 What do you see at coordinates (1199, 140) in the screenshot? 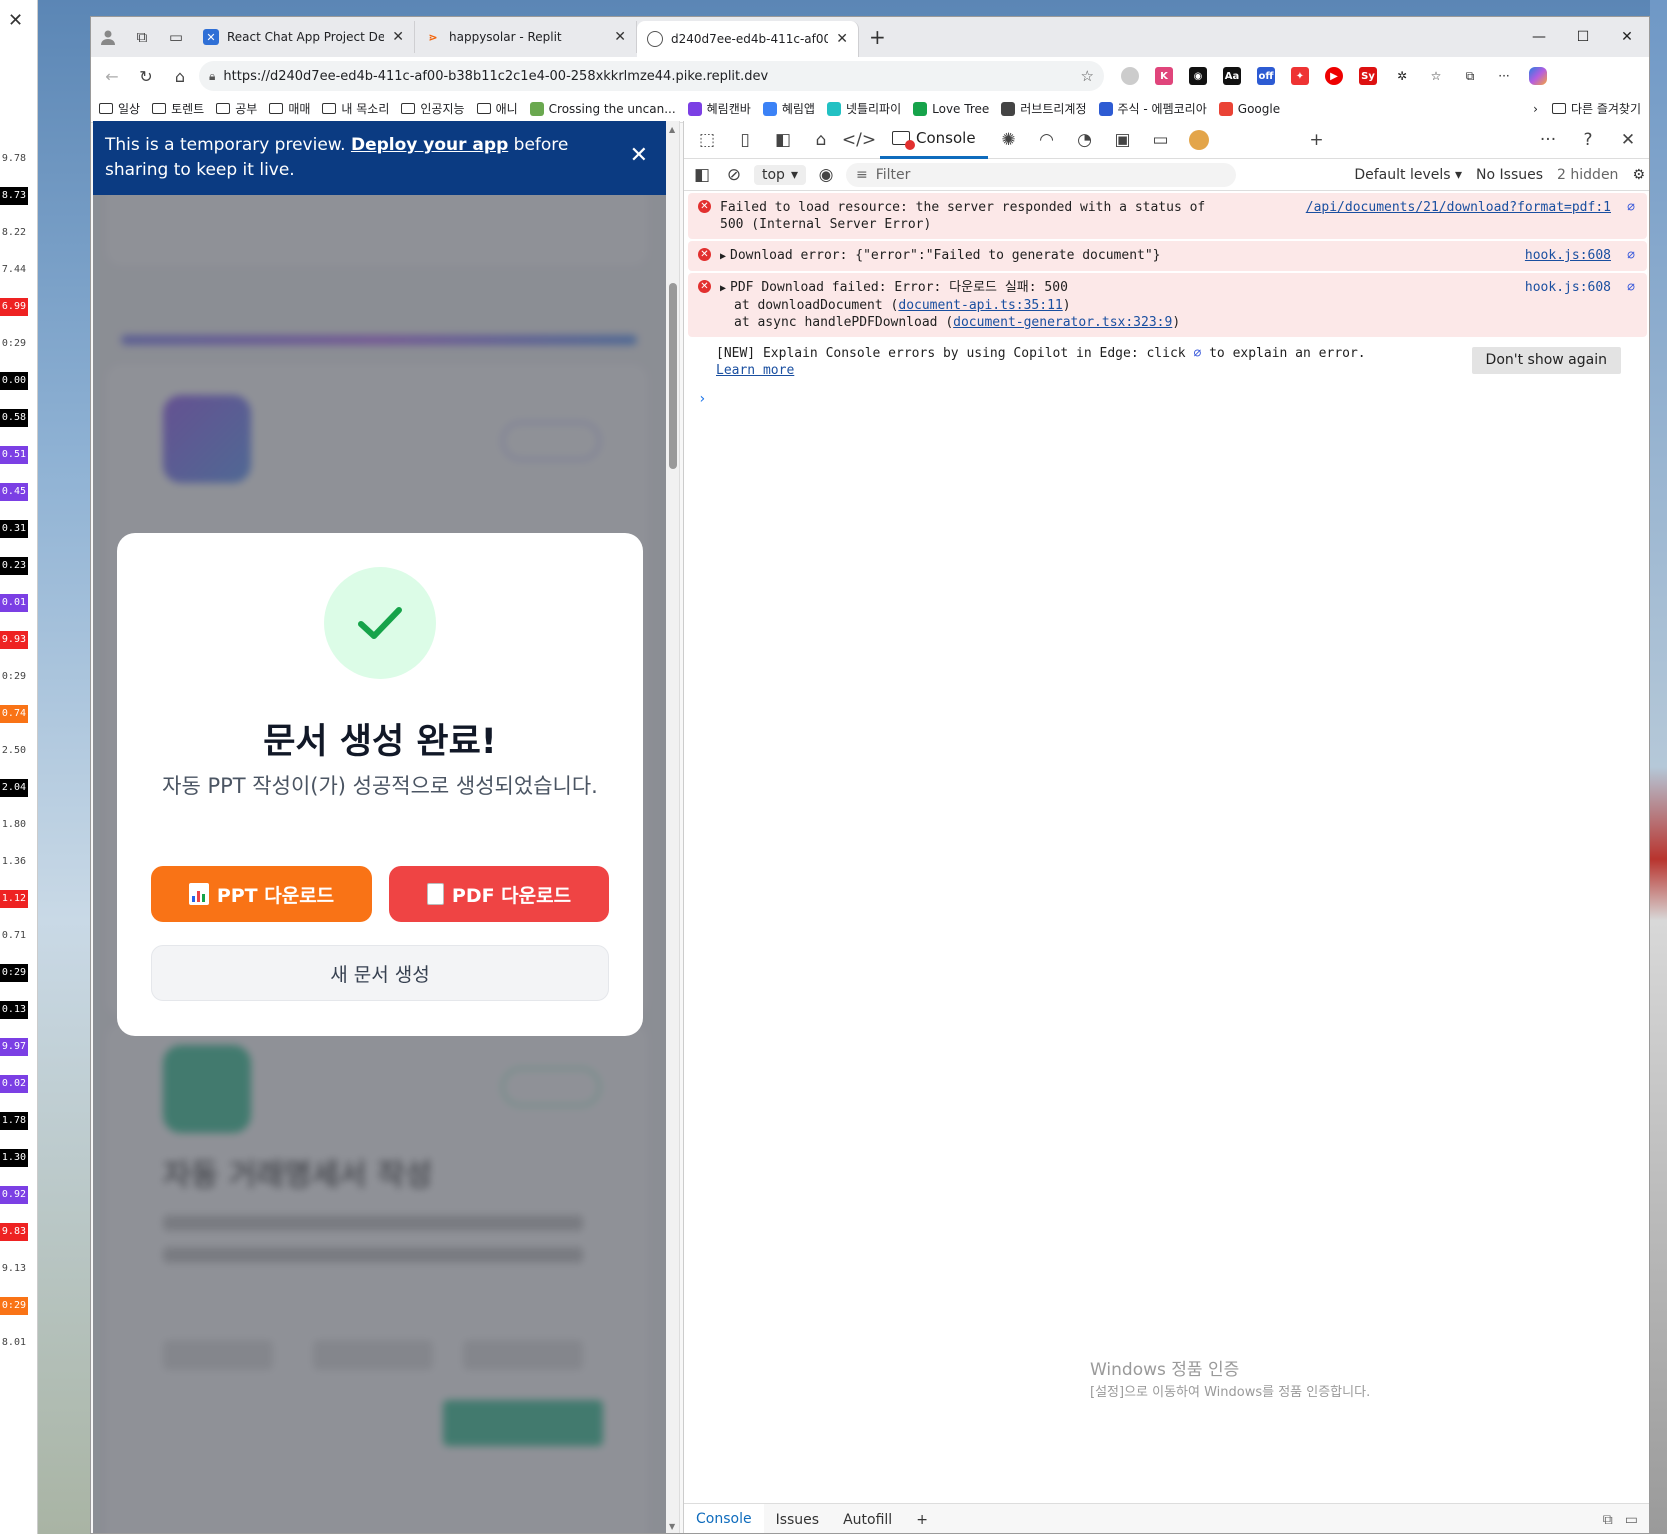
I see `cookie-icon` at bounding box center [1199, 140].